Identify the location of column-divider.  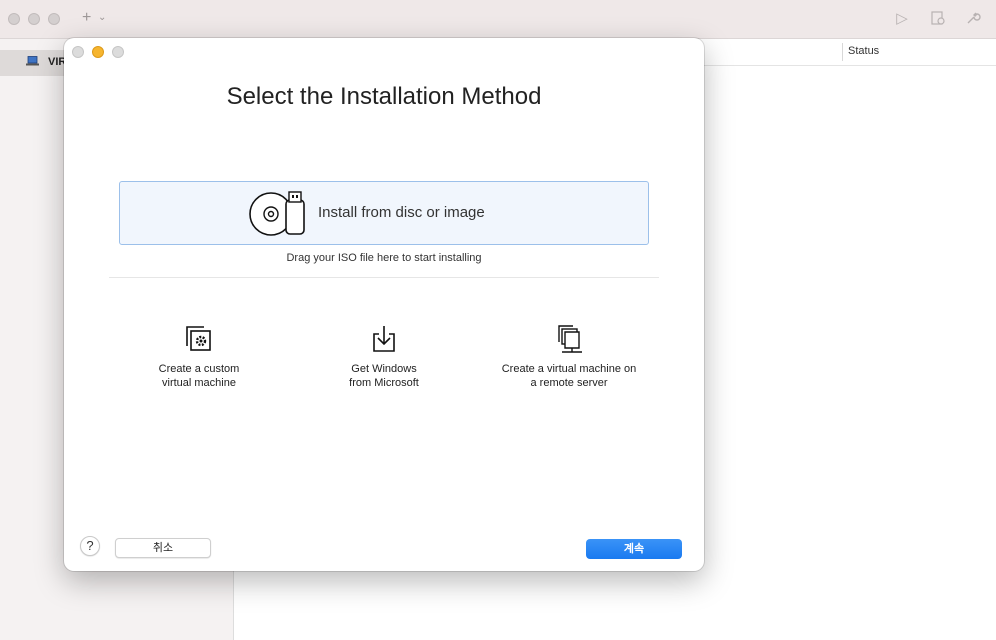
(842, 52).